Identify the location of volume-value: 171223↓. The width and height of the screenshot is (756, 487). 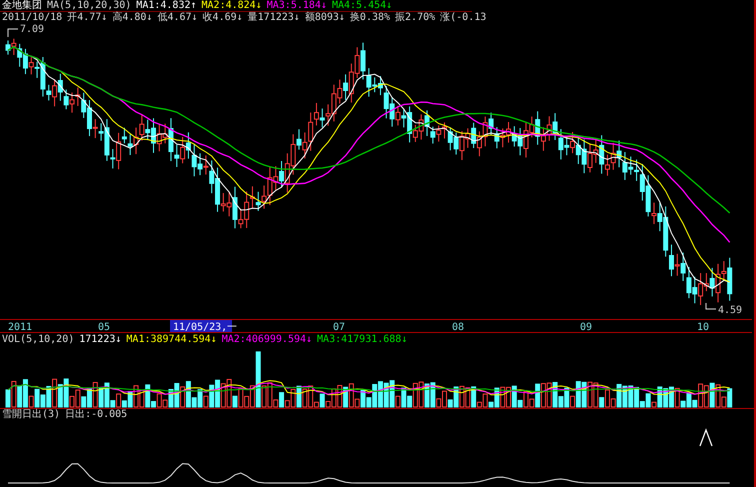
(100, 339).